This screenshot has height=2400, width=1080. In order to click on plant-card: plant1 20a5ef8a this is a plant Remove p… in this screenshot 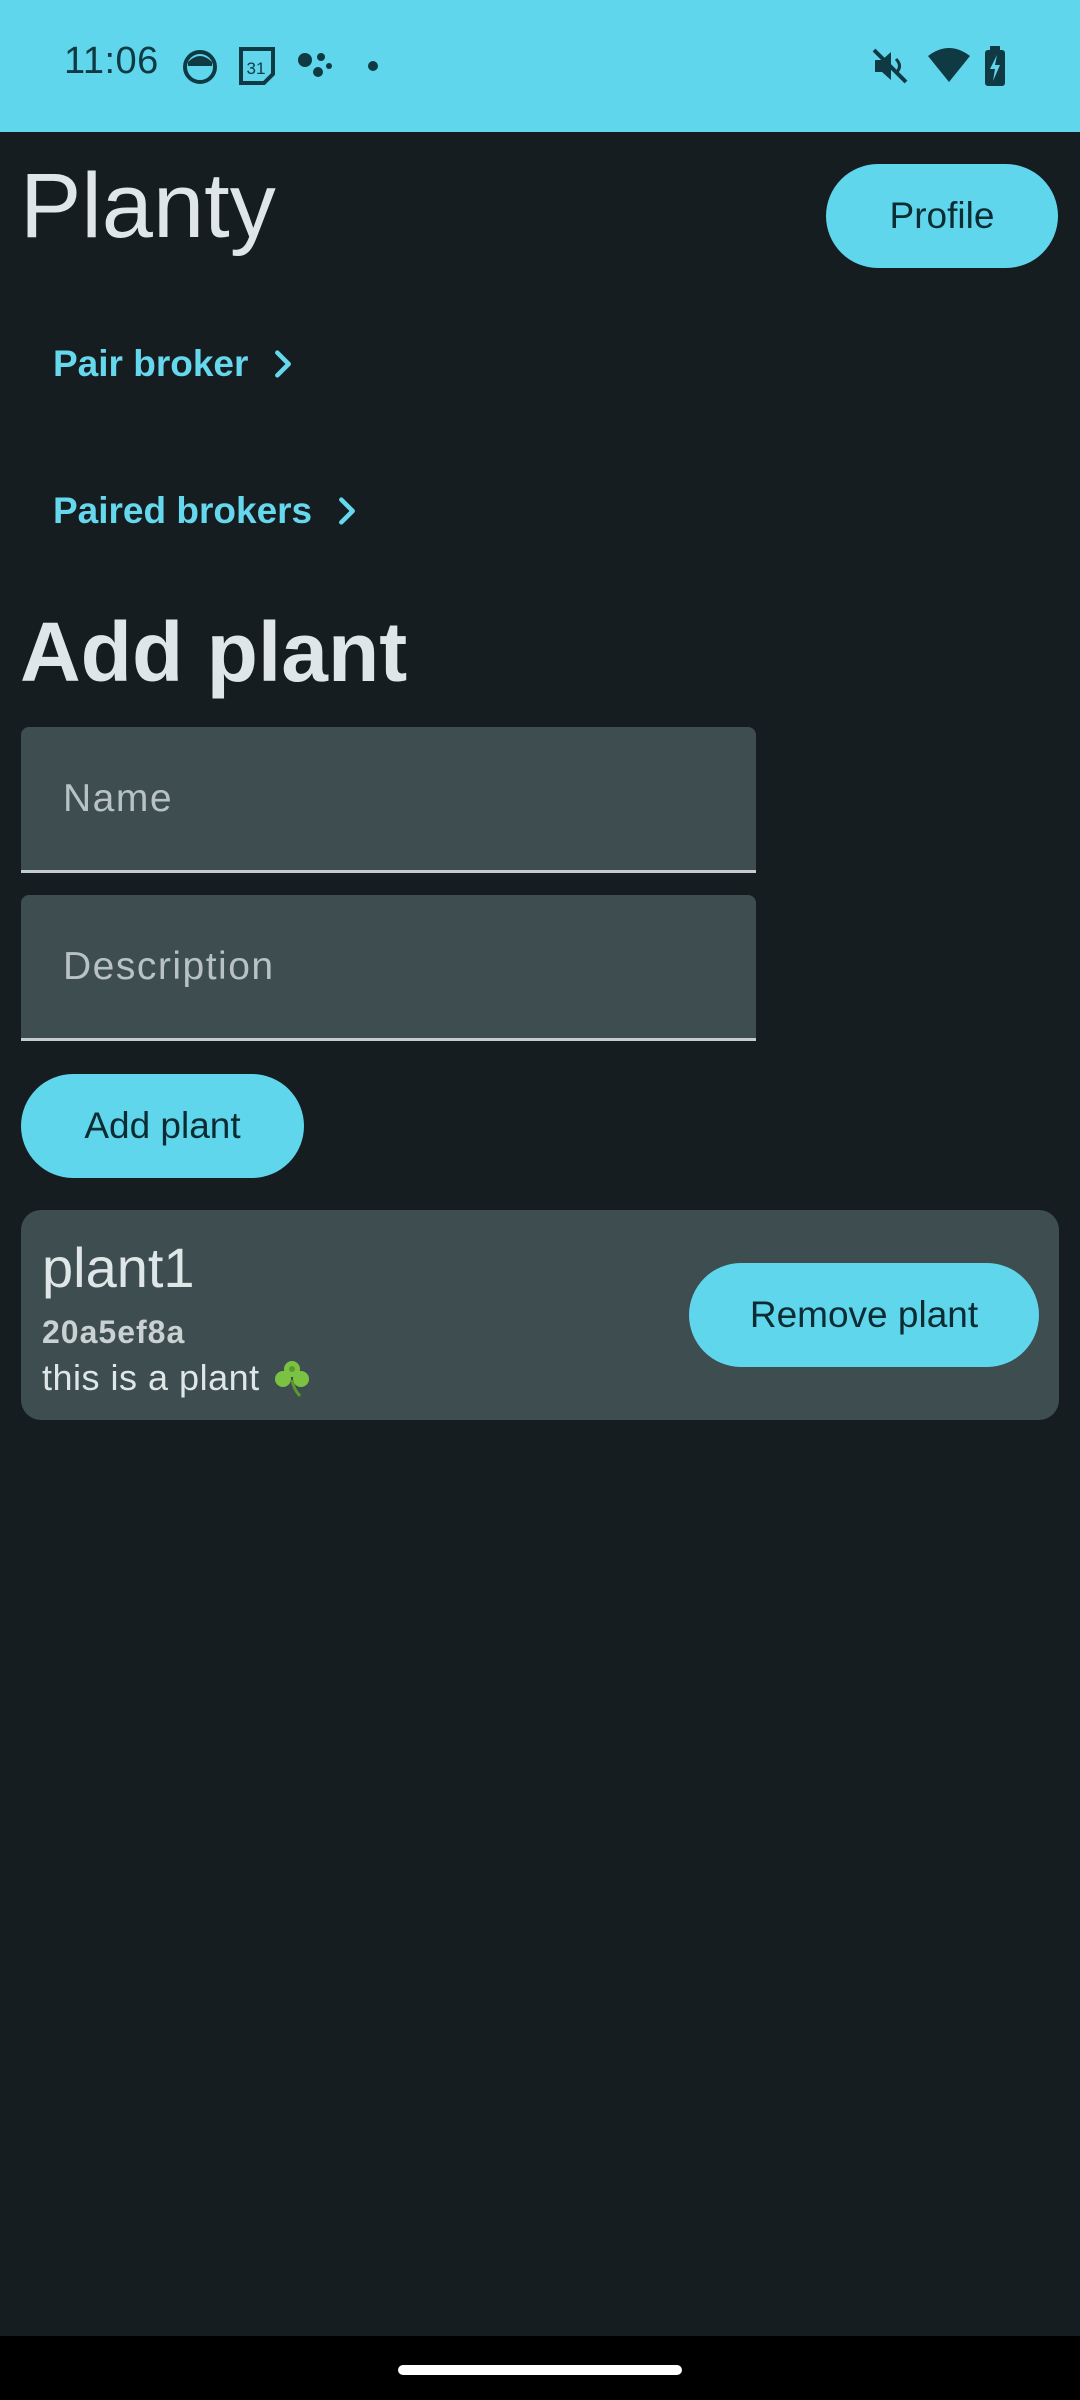, I will do `click(540, 1315)`.